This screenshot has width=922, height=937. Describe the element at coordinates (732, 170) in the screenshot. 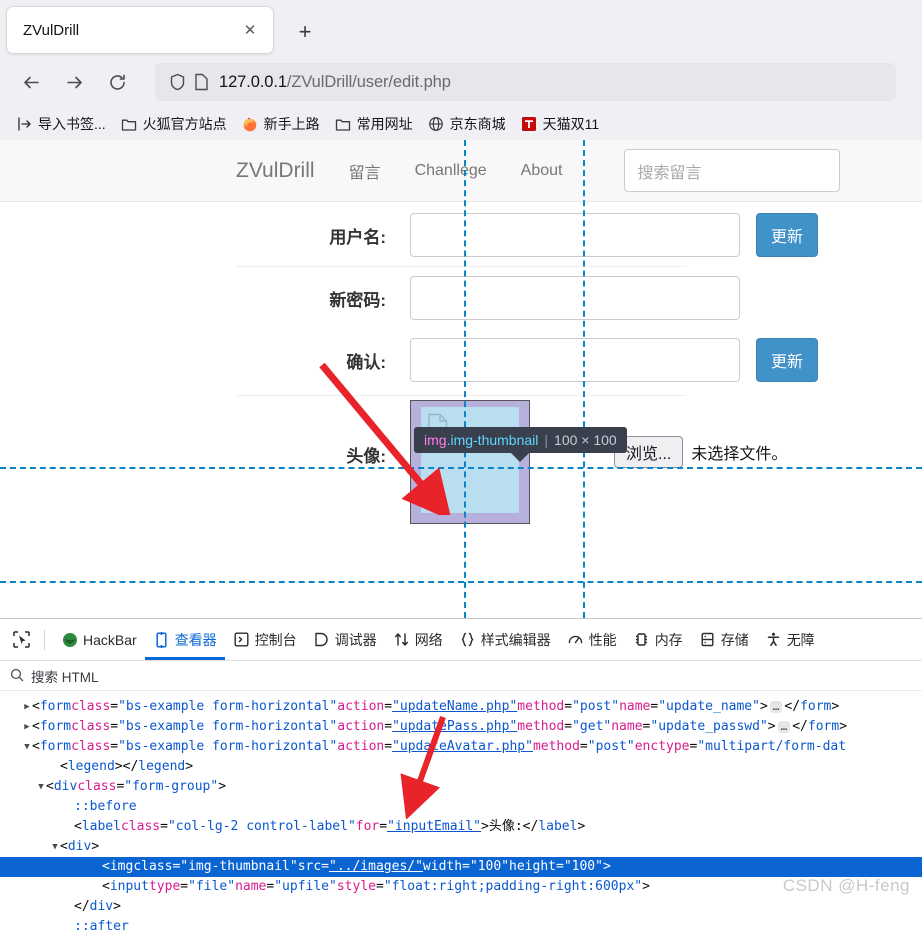

I see `search-input: 搜索留言` at that location.